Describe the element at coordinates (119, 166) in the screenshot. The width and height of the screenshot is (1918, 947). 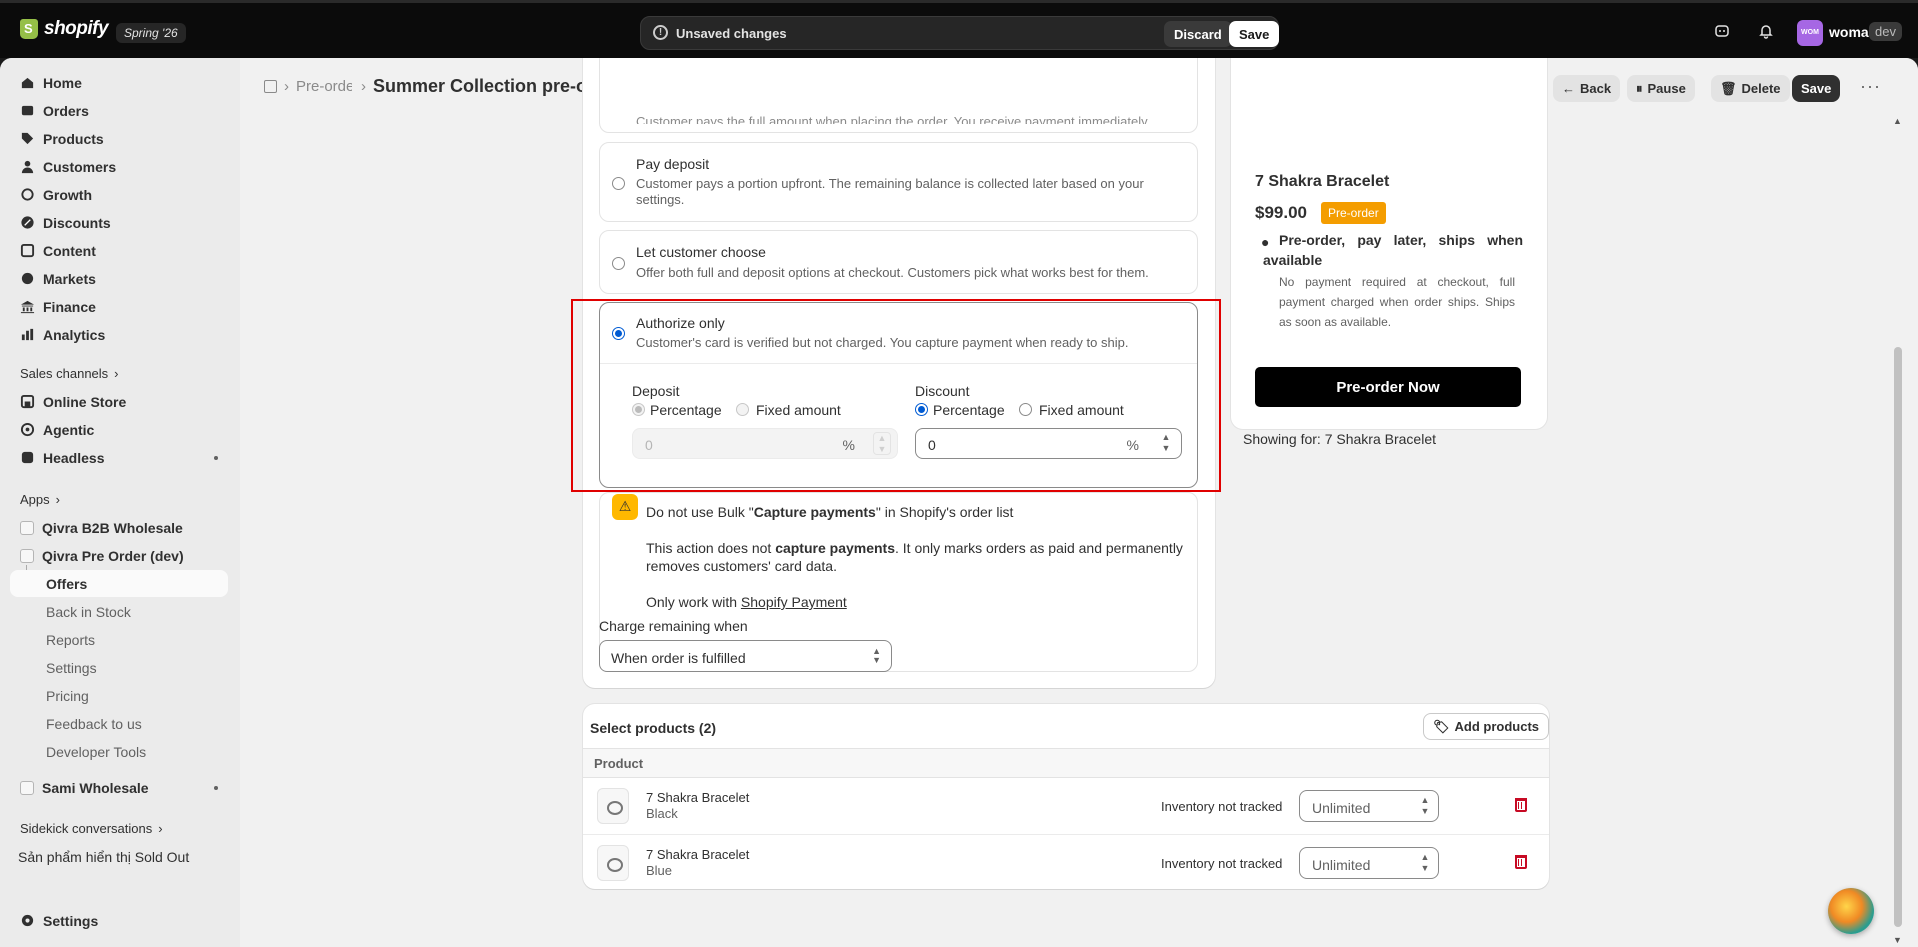
I see `sidebar-item-customers: Customers` at that location.